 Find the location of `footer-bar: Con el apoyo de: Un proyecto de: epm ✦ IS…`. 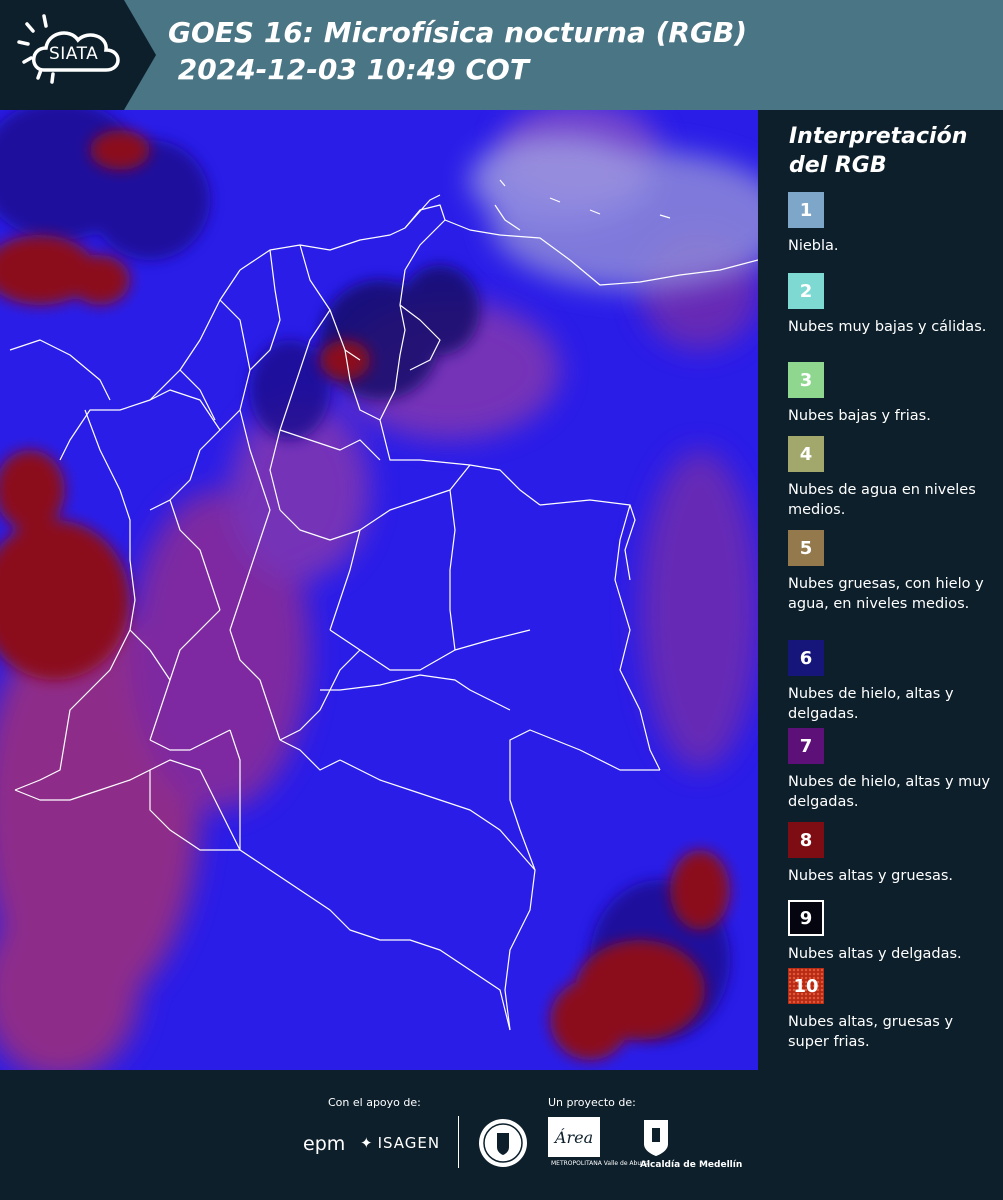

footer-bar: Con el apoyo de: Un proyecto de: epm ✦ IS… is located at coordinates (501, 1135).